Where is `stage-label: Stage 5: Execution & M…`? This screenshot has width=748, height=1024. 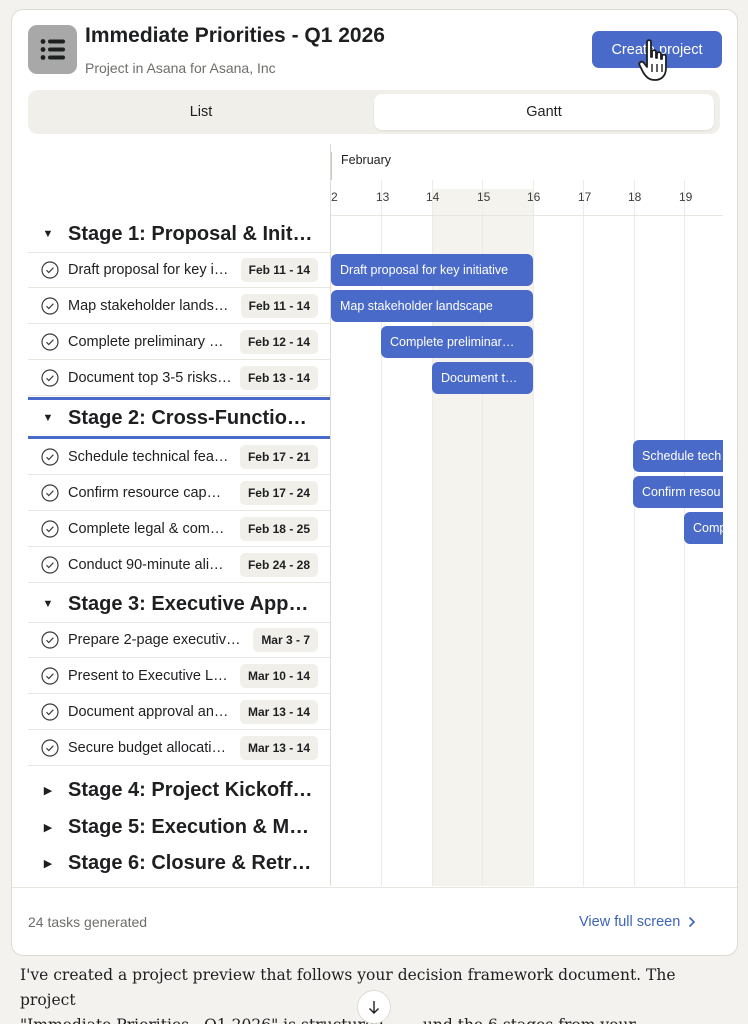
stage-label: Stage 5: Execution & M… is located at coordinates (189, 826).